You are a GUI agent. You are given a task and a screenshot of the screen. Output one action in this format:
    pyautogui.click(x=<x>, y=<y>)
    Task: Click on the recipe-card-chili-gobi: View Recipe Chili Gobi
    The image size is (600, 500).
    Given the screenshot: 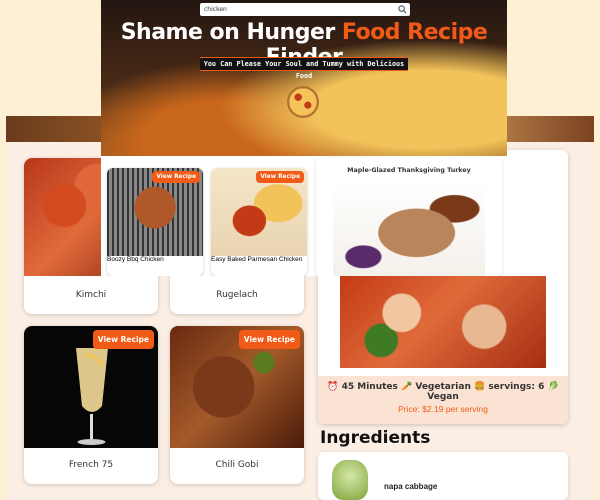 What is the action you would take?
    pyautogui.click(x=237, y=405)
    